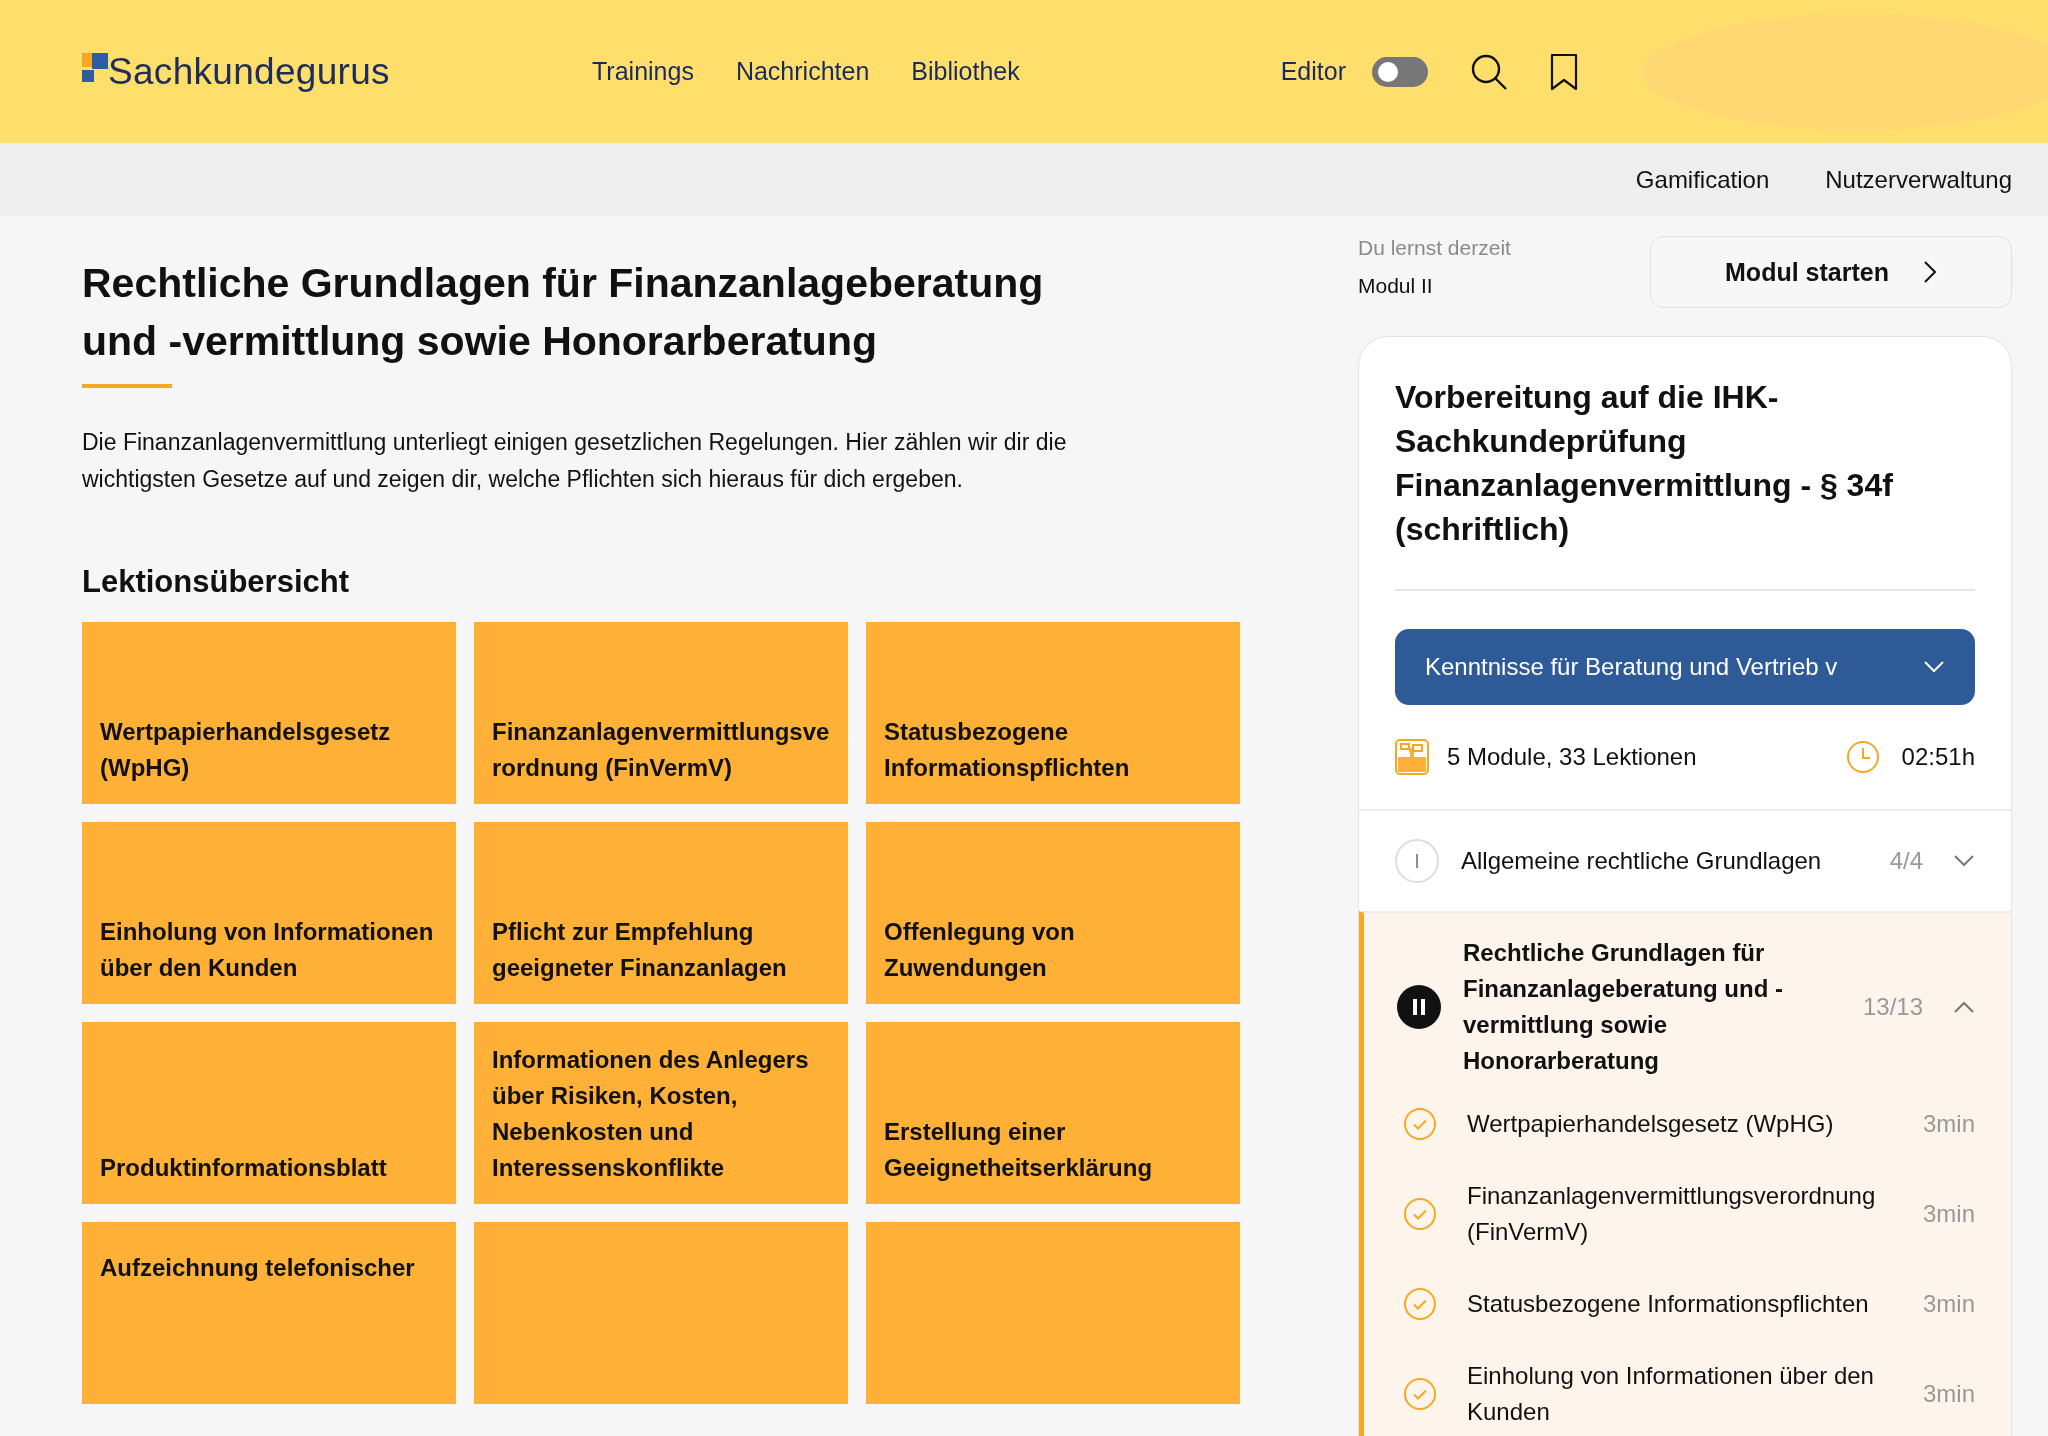 The height and width of the screenshot is (1436, 2048). I want to click on nav-link: Bibliothek, so click(965, 71).